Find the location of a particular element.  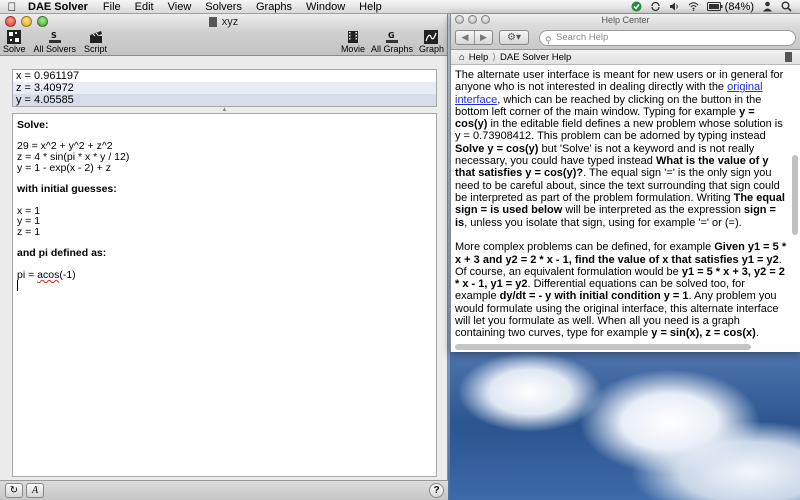

editor-line: Solve: is located at coordinates (33, 125).